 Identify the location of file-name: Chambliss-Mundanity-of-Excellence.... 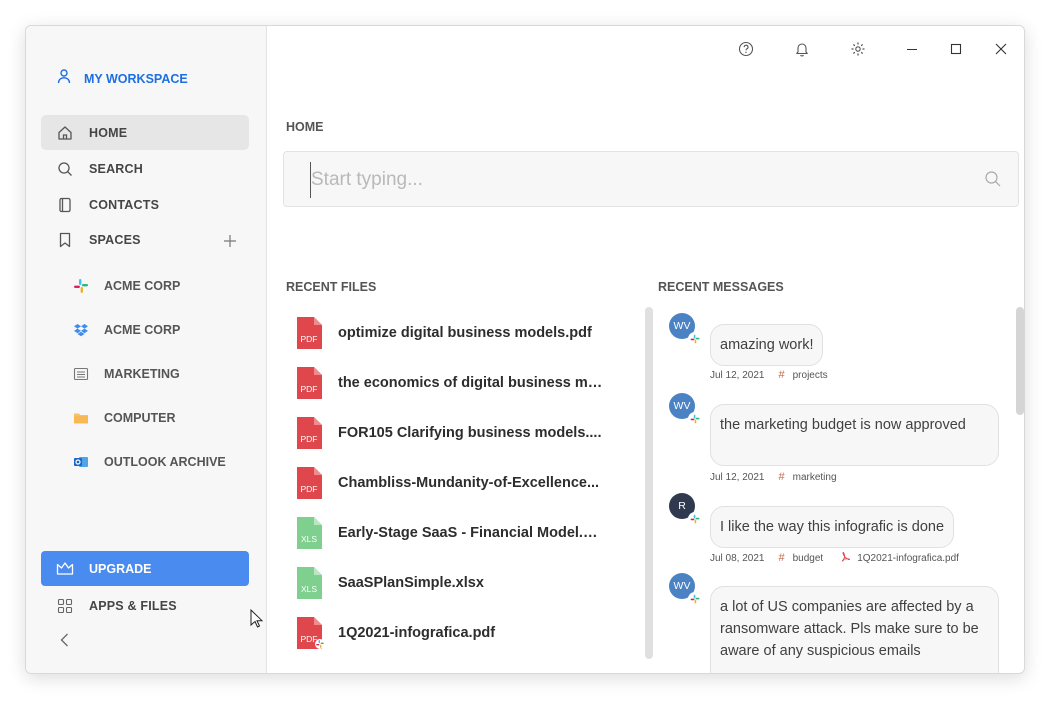
(469, 483).